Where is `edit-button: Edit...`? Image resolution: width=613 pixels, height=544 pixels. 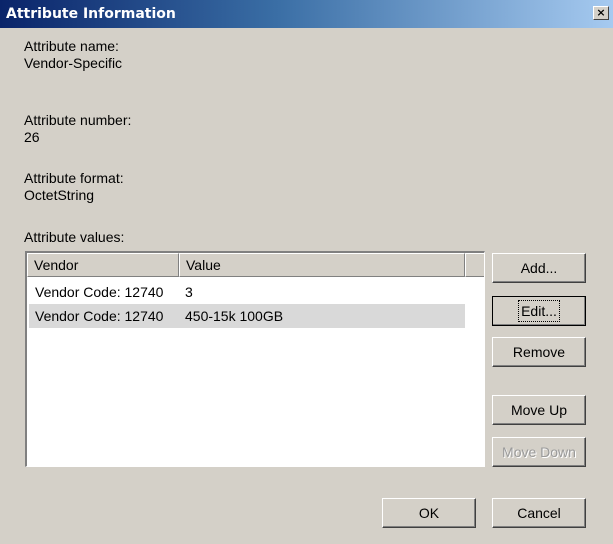 edit-button: Edit... is located at coordinates (539, 311).